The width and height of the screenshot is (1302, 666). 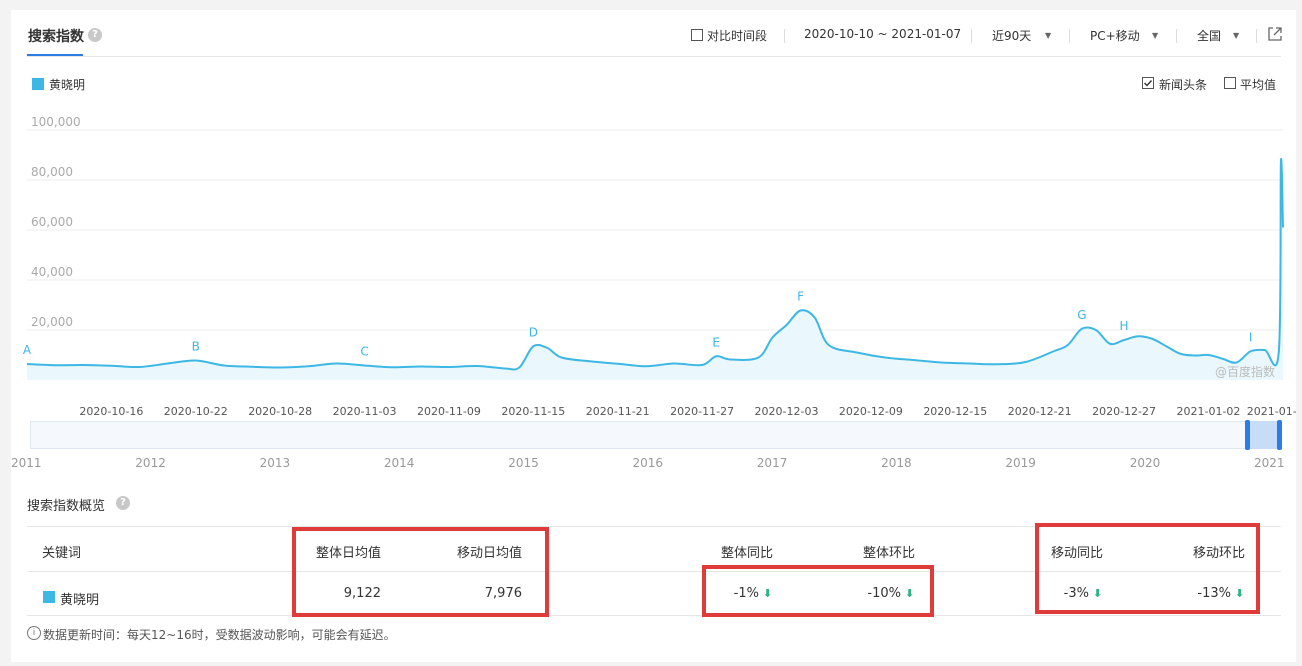 I want to click on slider-selection, so click(x=1264, y=435).